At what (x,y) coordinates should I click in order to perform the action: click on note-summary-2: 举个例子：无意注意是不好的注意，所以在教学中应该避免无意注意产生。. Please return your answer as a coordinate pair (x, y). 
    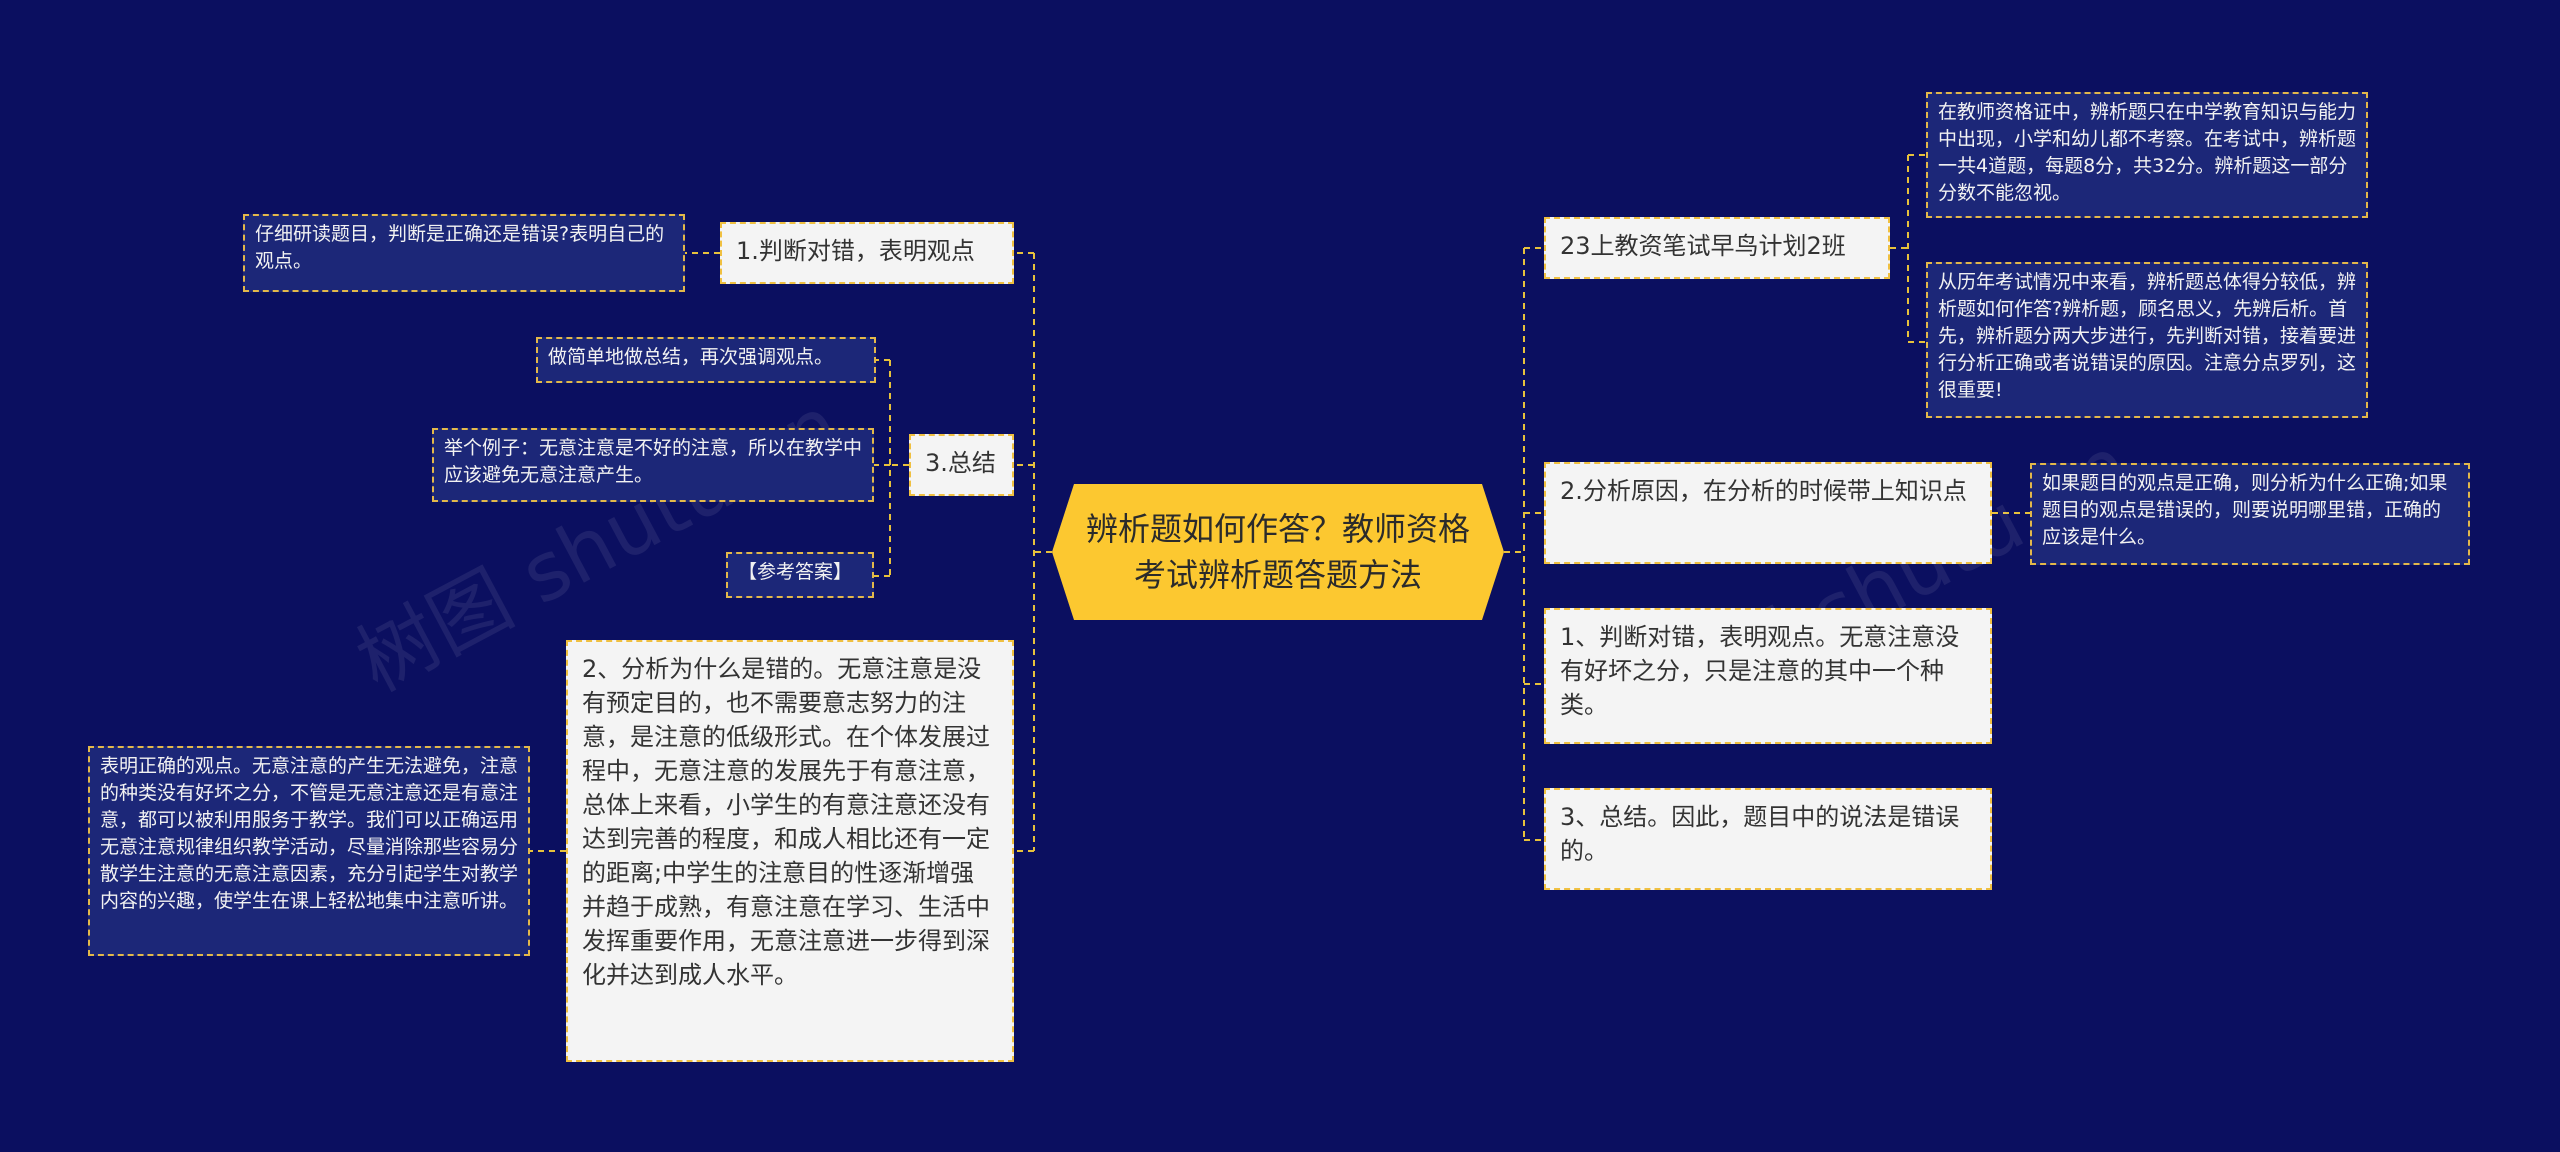
    Looking at the image, I should click on (653, 465).